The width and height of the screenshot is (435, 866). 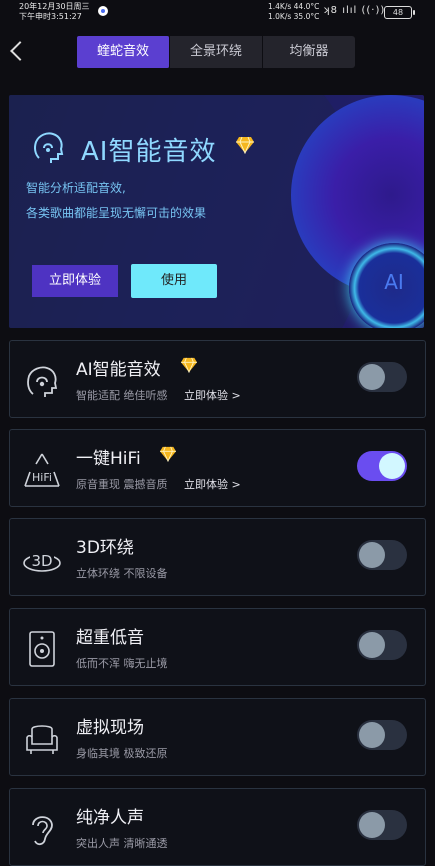 What do you see at coordinates (103, 11) in the screenshot?
I see `app-notification-icon` at bounding box center [103, 11].